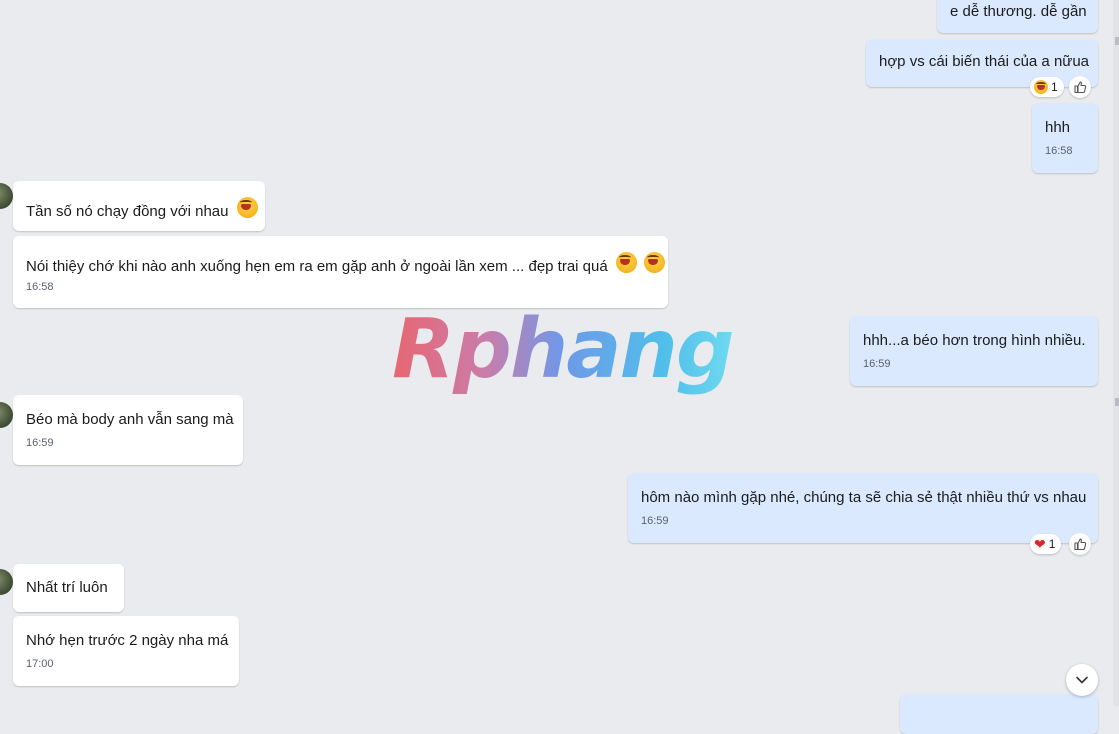  What do you see at coordinates (999, 714) in the screenshot?
I see `message-bubble-sent` at bounding box center [999, 714].